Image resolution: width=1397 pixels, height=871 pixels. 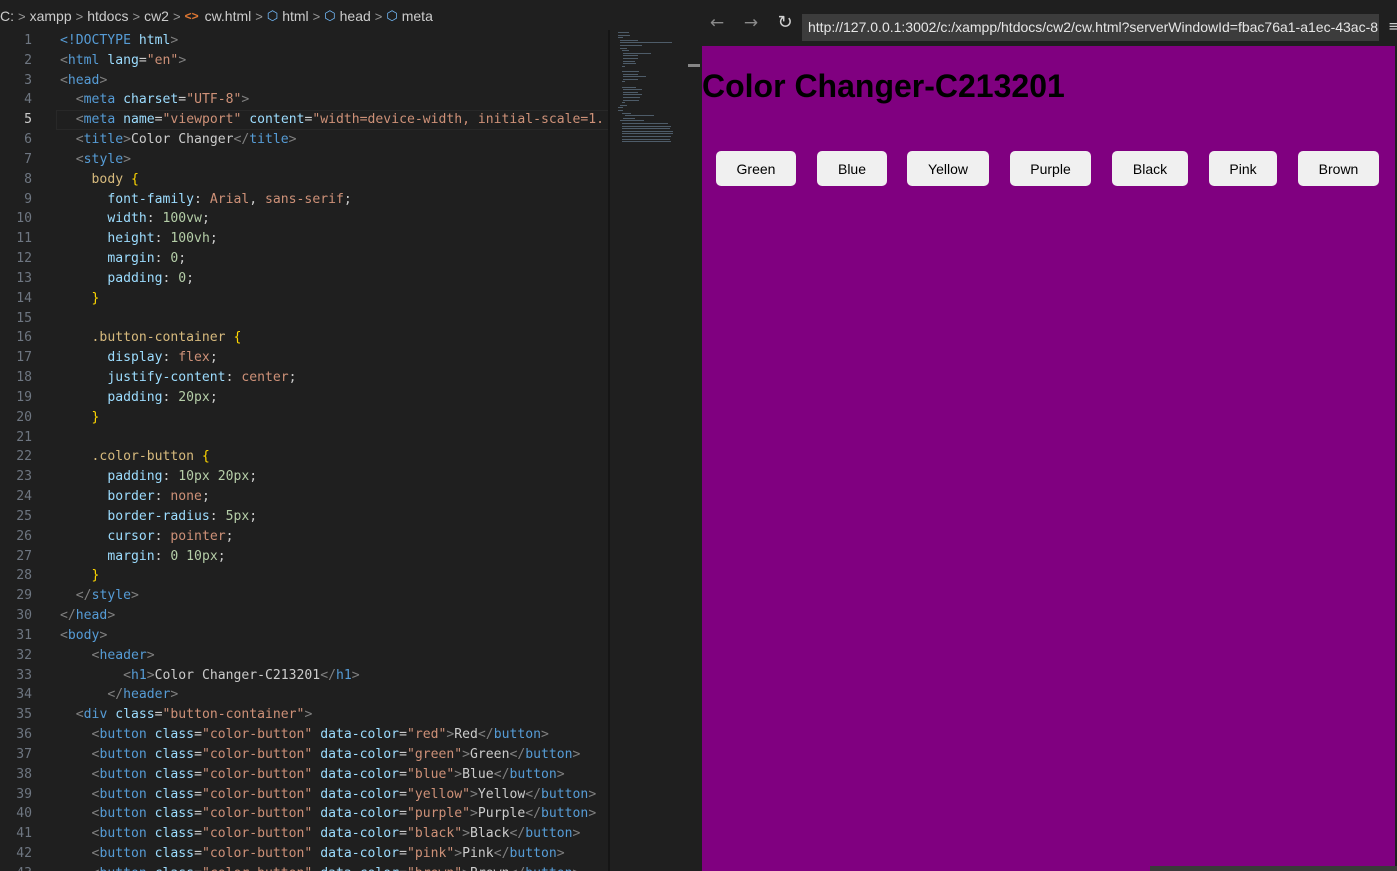 What do you see at coordinates (95, 576) in the screenshot?
I see `code-text: }` at bounding box center [95, 576].